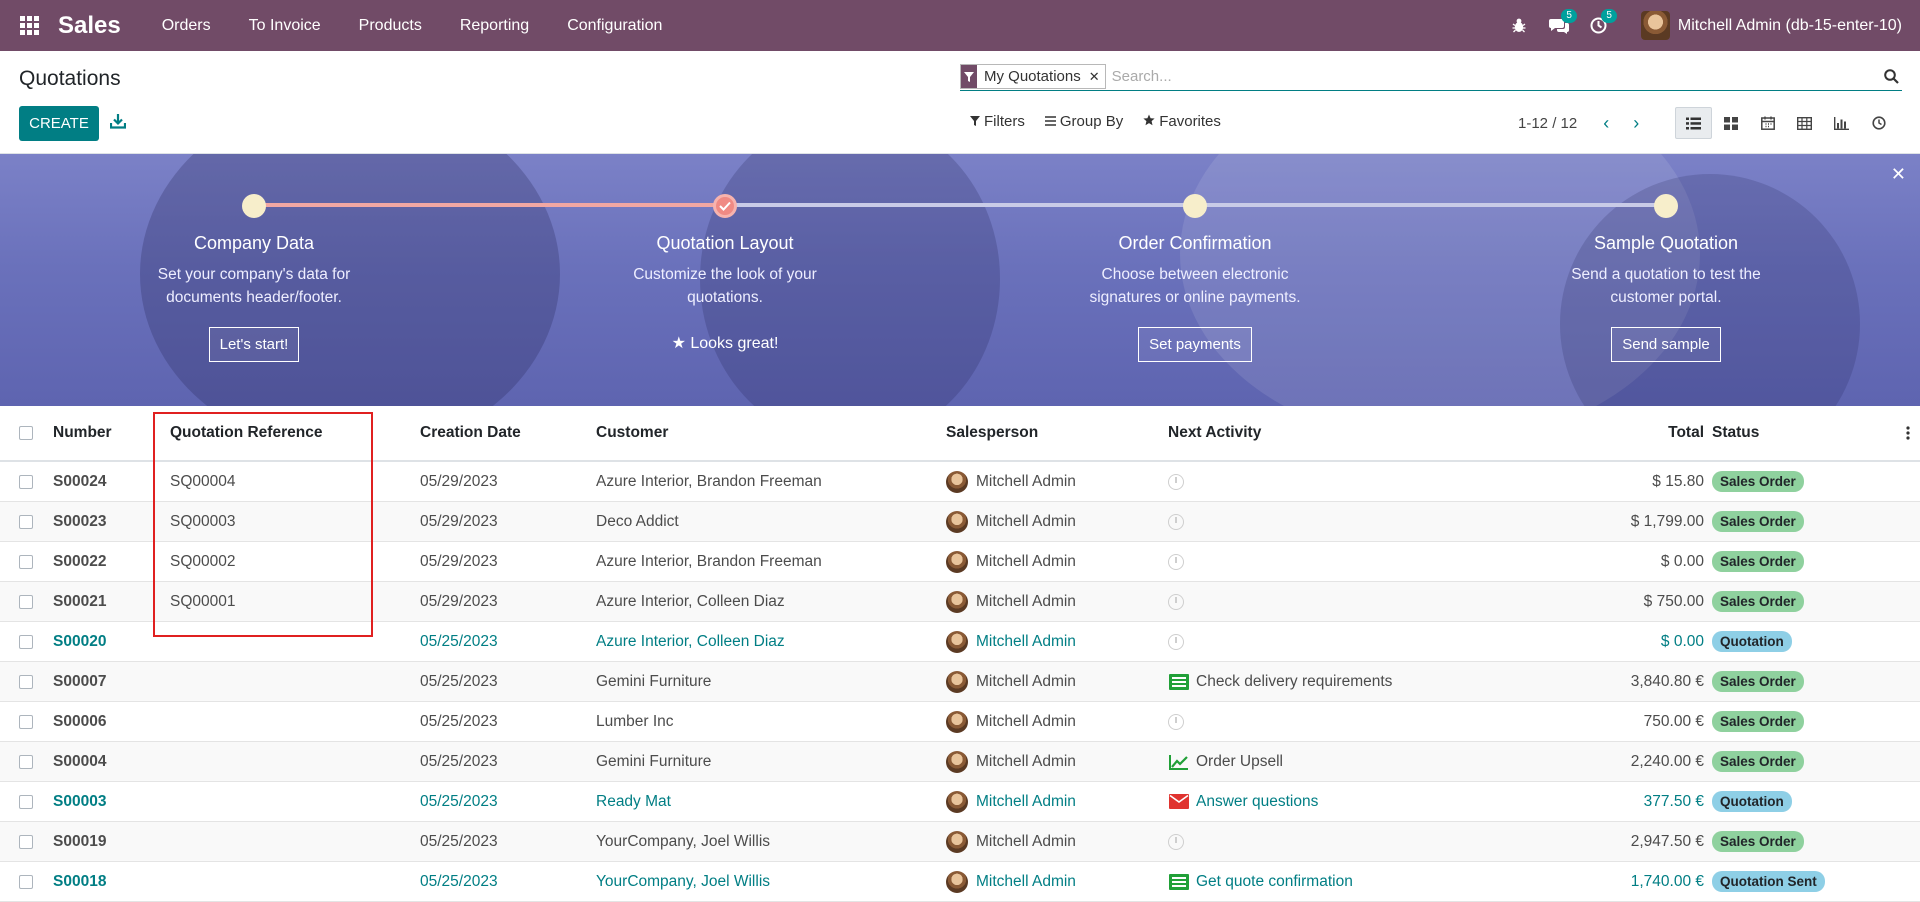  Describe the element at coordinates (709, 561) in the screenshot. I see `cell-customer: Azure Interior, Brandon Freeman` at that location.